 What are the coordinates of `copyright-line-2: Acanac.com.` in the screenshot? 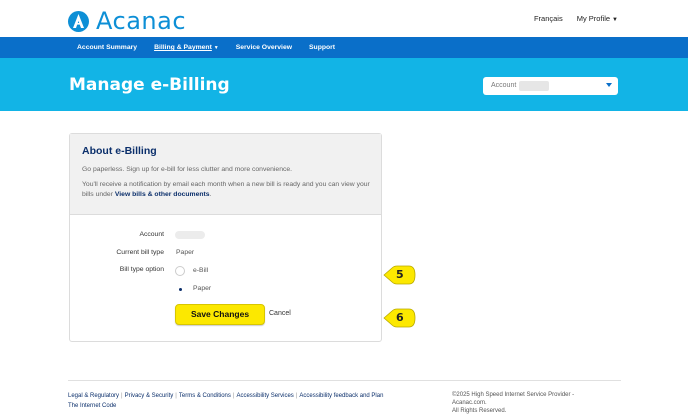 It's located at (469, 403).